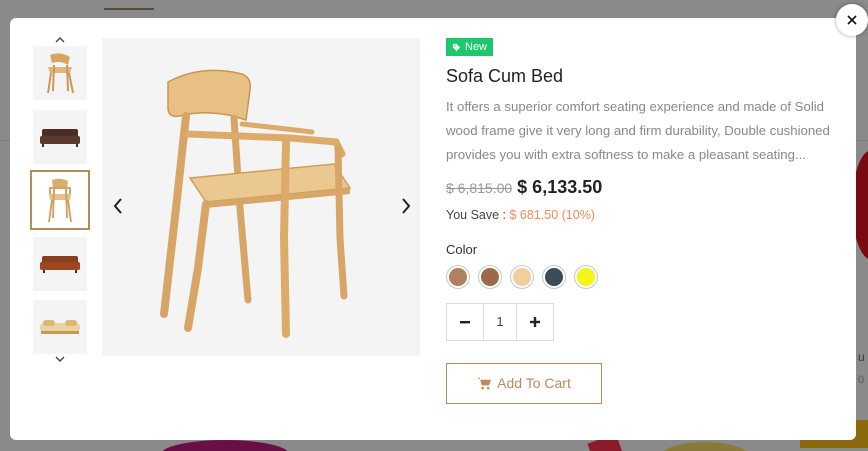 The height and width of the screenshot is (451, 868). Describe the element at coordinates (560, 186) in the screenshot. I see `current-price: $ 6,133.50` at that location.